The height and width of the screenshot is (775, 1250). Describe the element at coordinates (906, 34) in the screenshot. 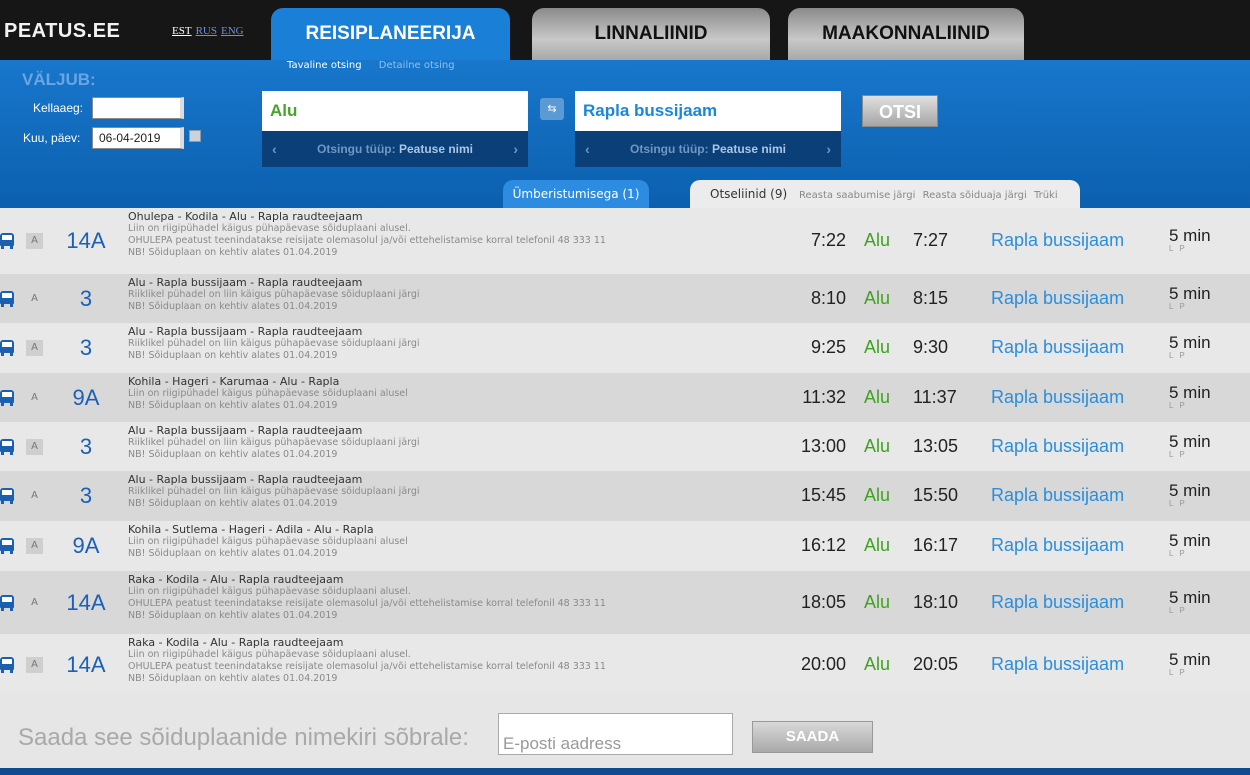

I see `tab-county-lines: MAAKONNALIINID` at that location.